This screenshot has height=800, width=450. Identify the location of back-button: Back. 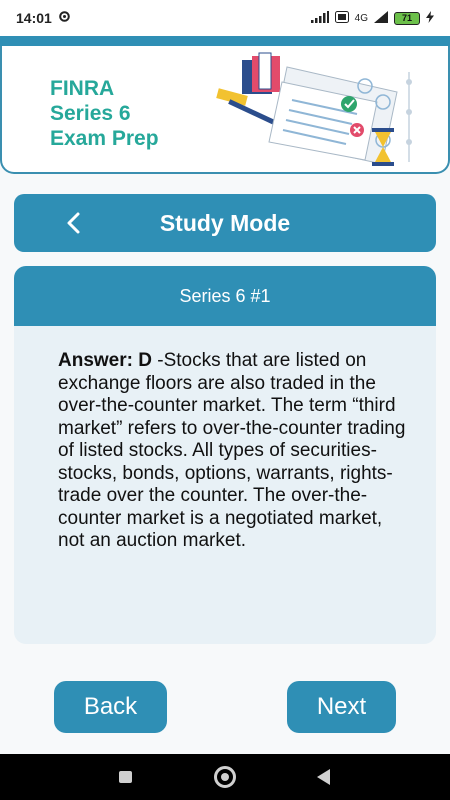
(110, 707).